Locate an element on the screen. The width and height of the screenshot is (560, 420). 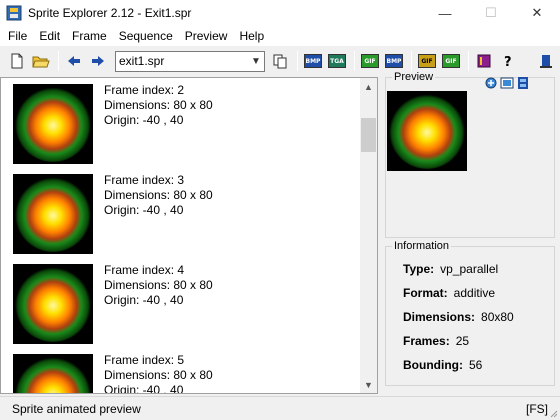
export-gif-alt-button: GIF is located at coordinates (451, 61).